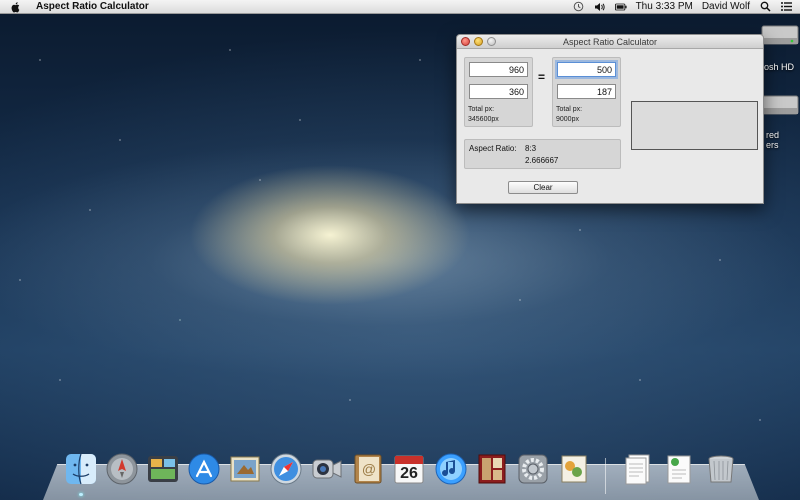 The image size is (800, 500). I want to click on preview-icon, so click(574, 469).